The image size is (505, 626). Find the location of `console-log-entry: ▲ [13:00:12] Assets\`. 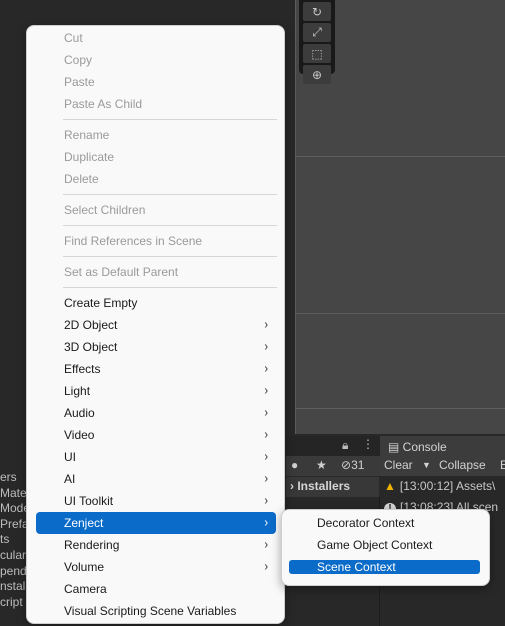

console-log-entry: ▲ [13:00:12] Assets\ is located at coordinates (444, 489).